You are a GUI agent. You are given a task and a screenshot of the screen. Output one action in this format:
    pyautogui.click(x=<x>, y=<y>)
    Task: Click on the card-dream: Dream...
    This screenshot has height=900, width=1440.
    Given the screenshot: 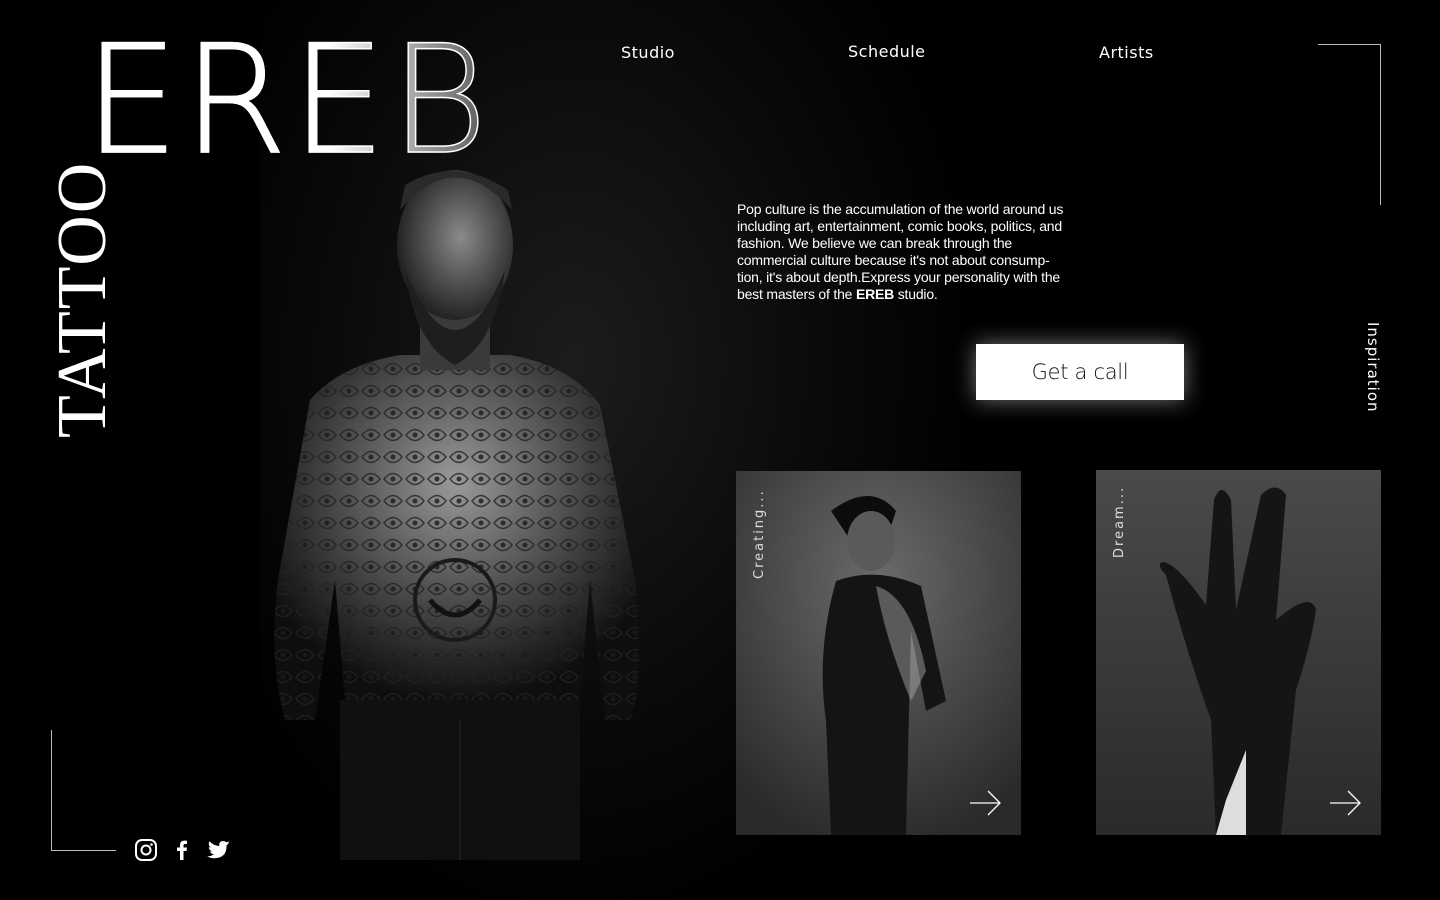 What is the action you would take?
    pyautogui.click(x=1238, y=652)
    